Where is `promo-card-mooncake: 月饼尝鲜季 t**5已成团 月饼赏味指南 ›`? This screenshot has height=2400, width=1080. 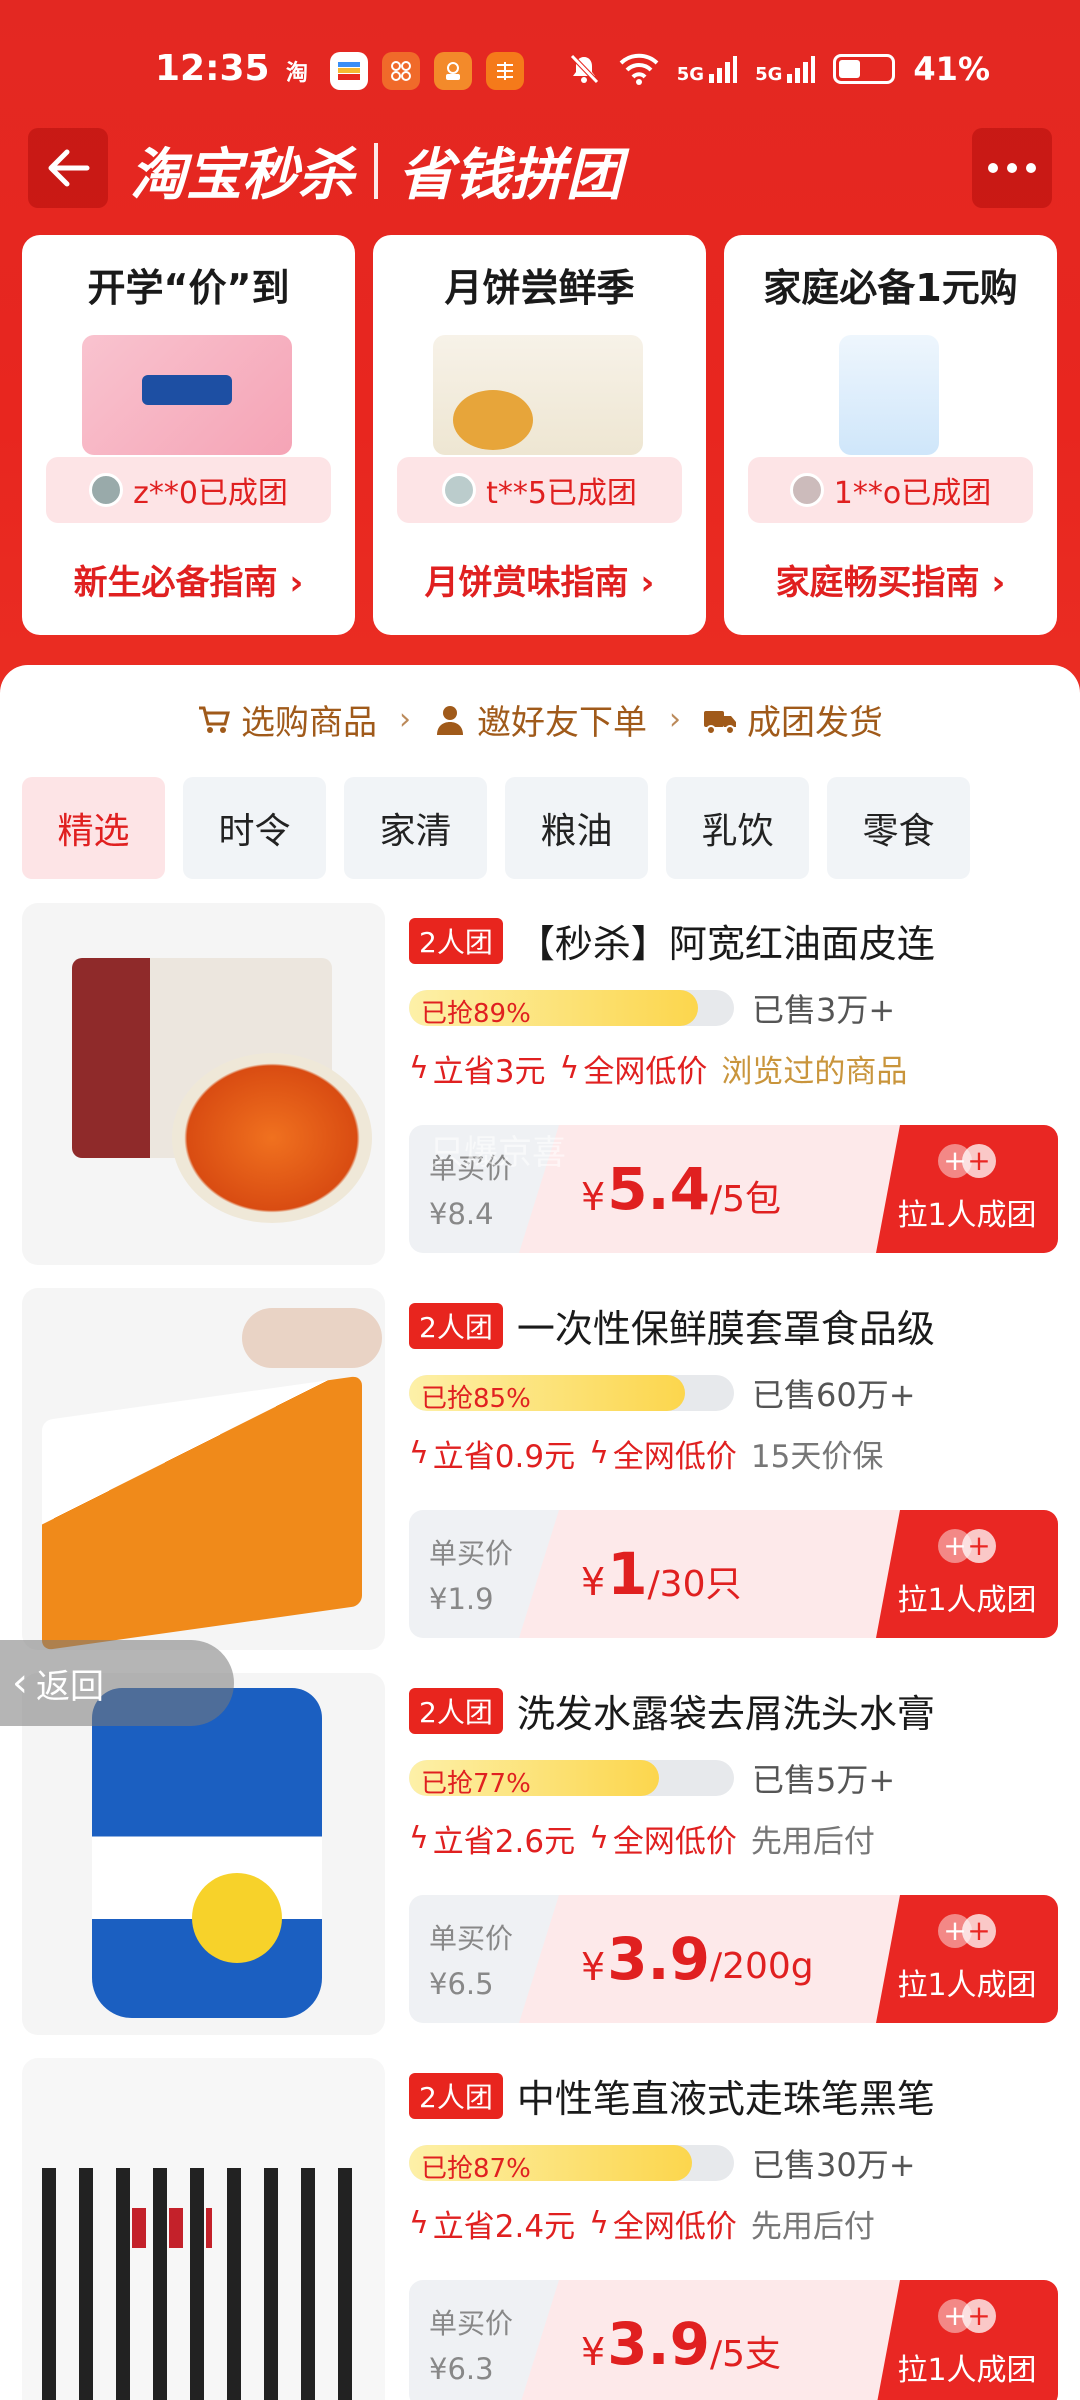 promo-card-mooncake: 月饼尝鲜季 t**5已成团 月饼赏味指南 › is located at coordinates (539, 435).